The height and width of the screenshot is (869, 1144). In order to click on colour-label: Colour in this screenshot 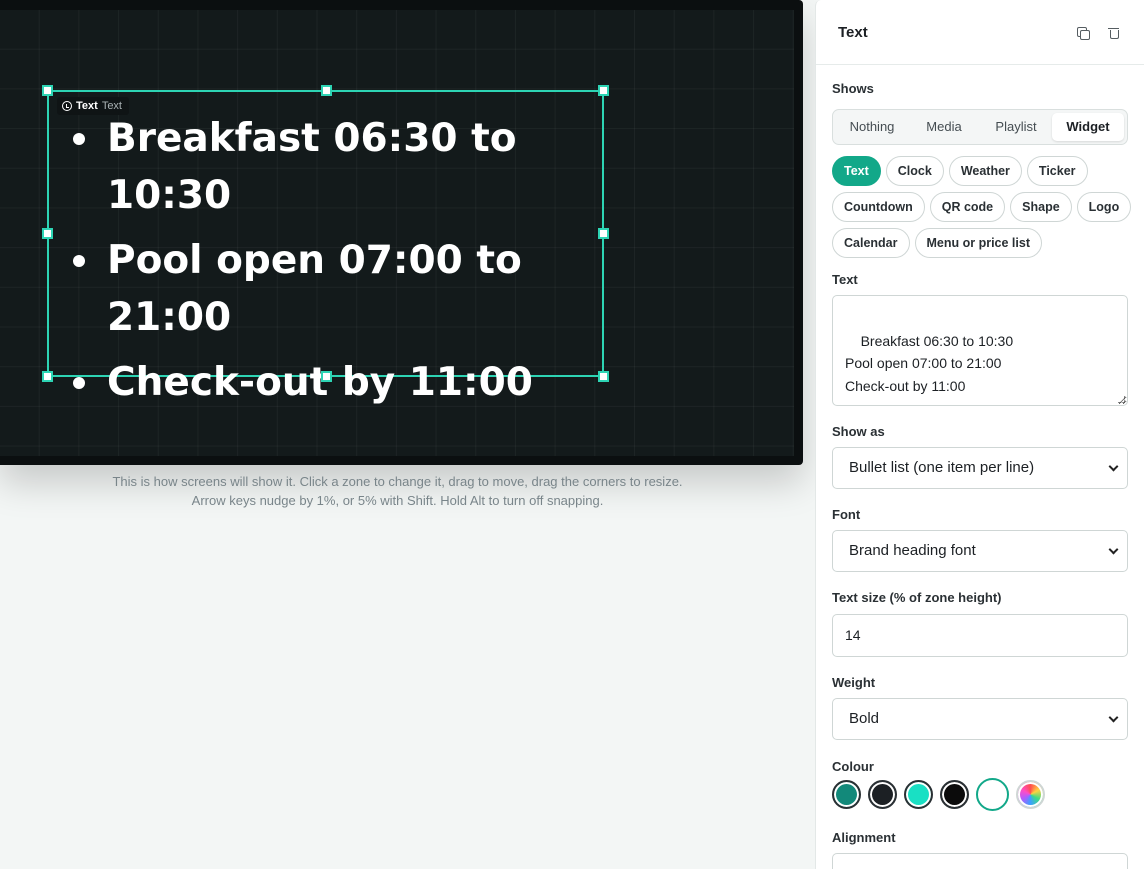, I will do `click(853, 766)`.